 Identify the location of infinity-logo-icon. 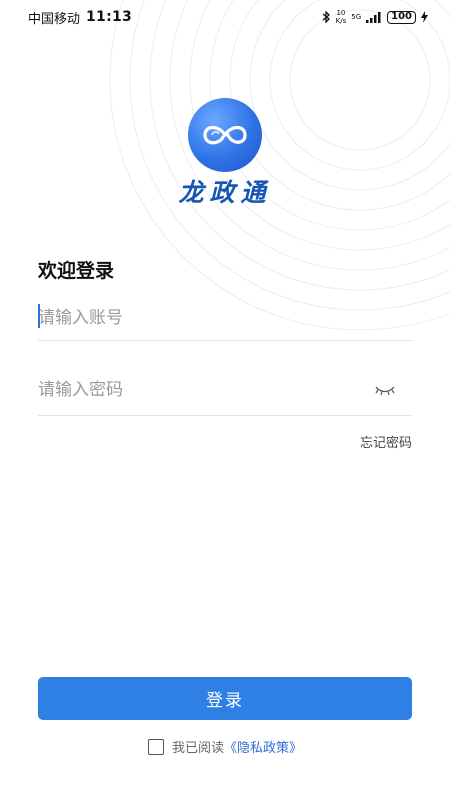
(225, 135).